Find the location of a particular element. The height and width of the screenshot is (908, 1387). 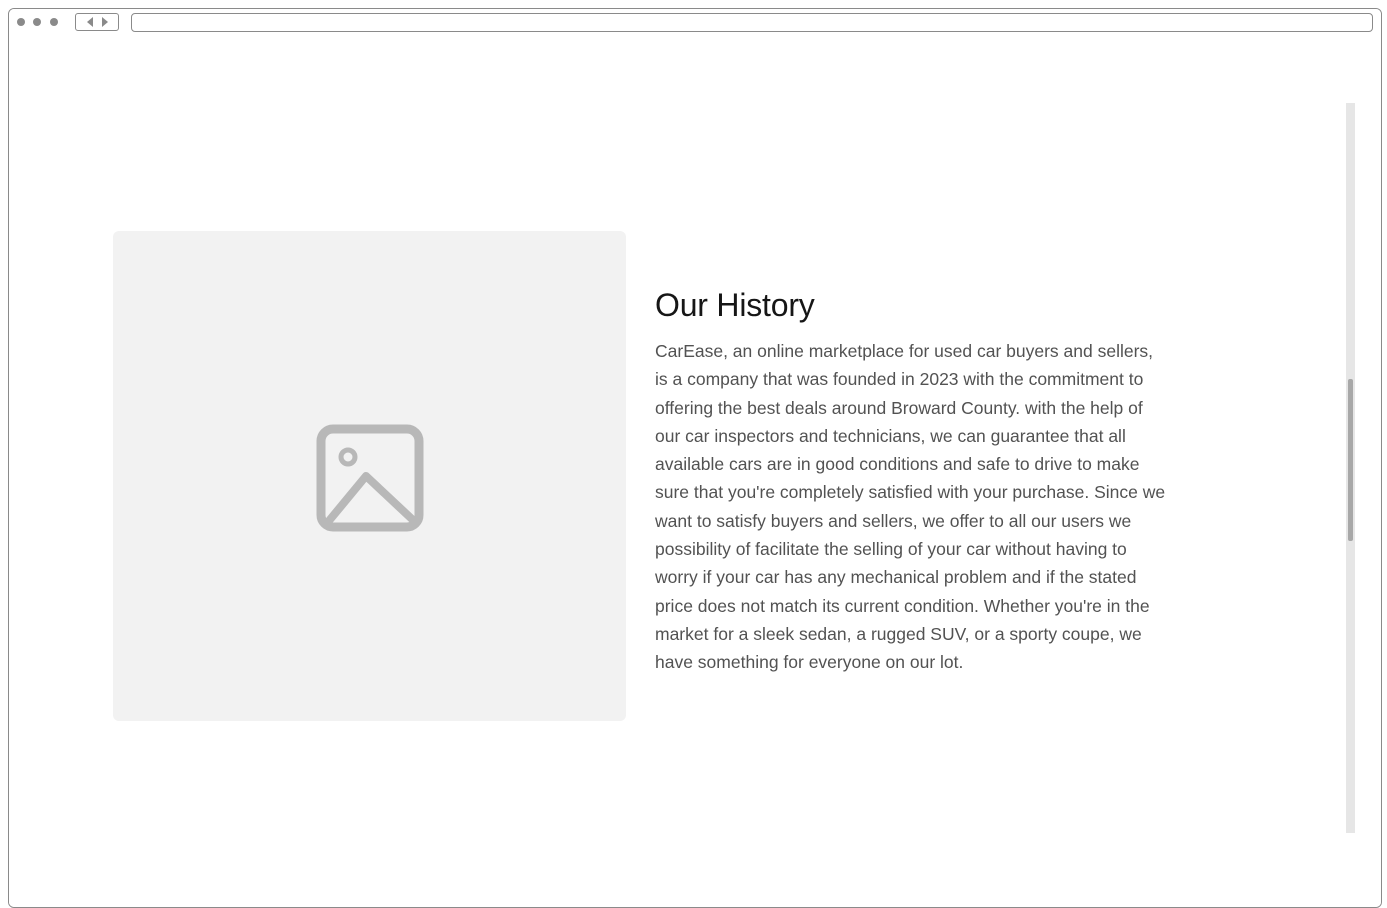

nav-buttons is located at coordinates (97, 22).